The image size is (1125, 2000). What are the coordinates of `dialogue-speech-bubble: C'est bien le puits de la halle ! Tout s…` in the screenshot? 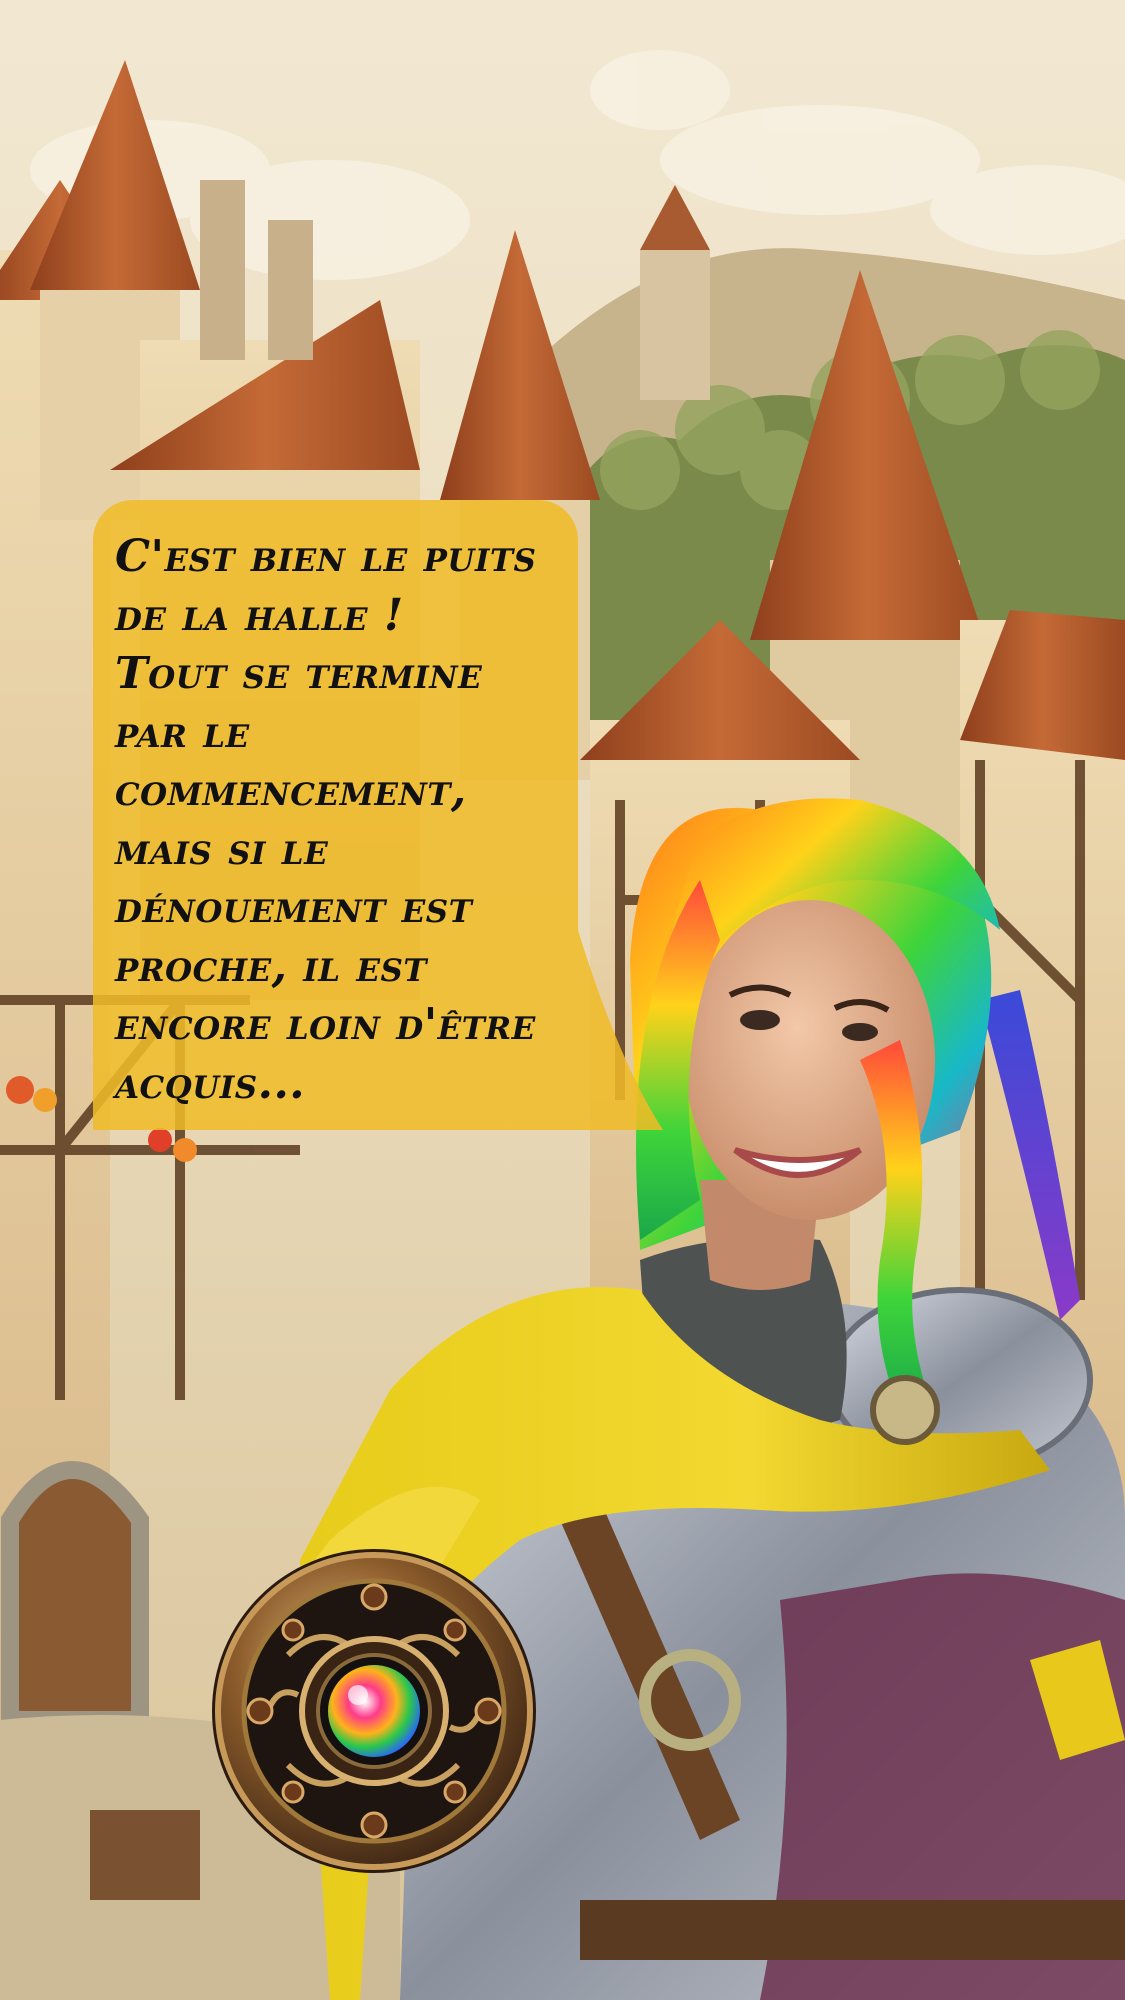 It's located at (335, 815).